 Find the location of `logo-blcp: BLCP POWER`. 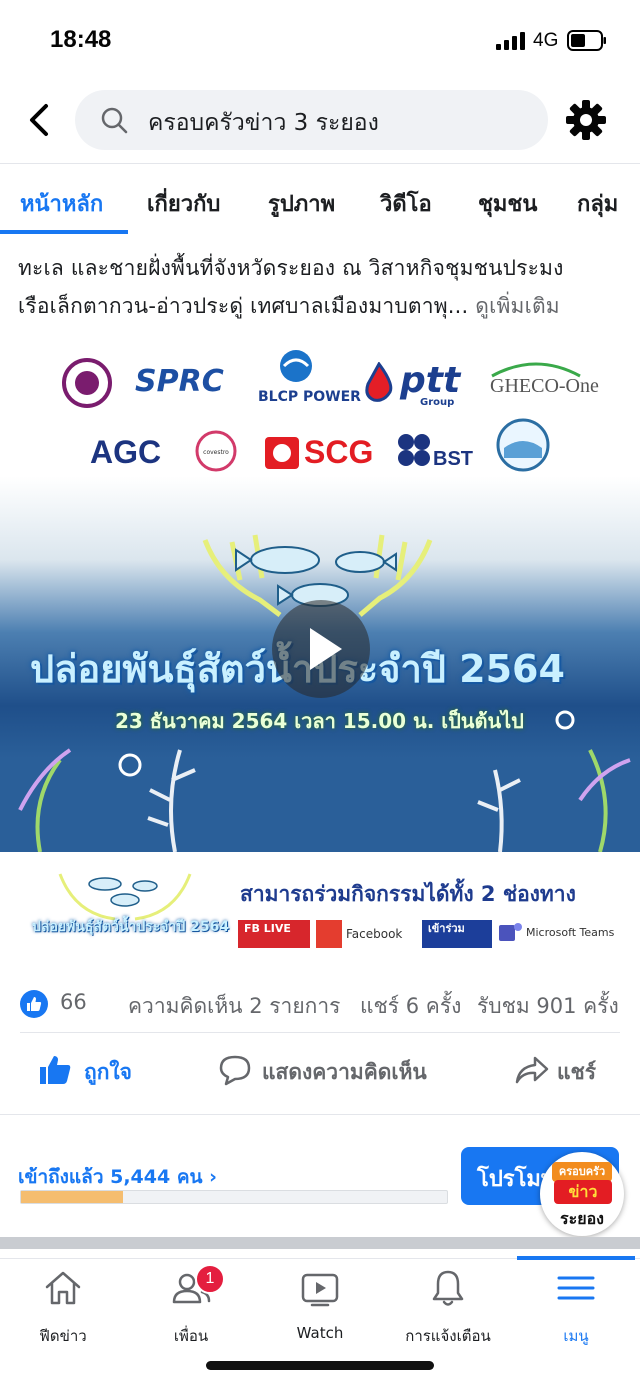

logo-blcp: BLCP POWER is located at coordinates (309, 397).